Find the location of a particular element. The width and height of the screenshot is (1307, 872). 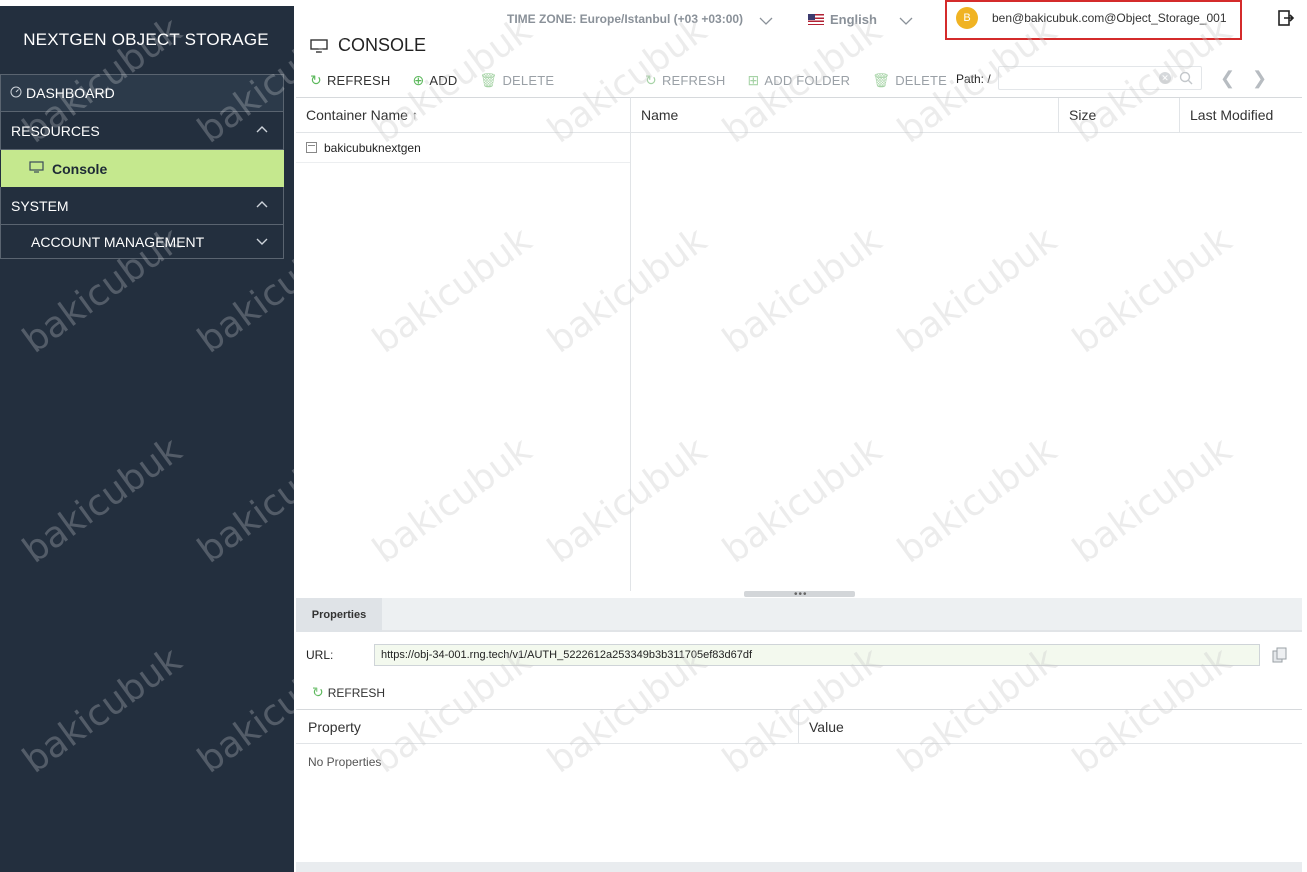

copy-icon is located at coordinates (1280, 655).